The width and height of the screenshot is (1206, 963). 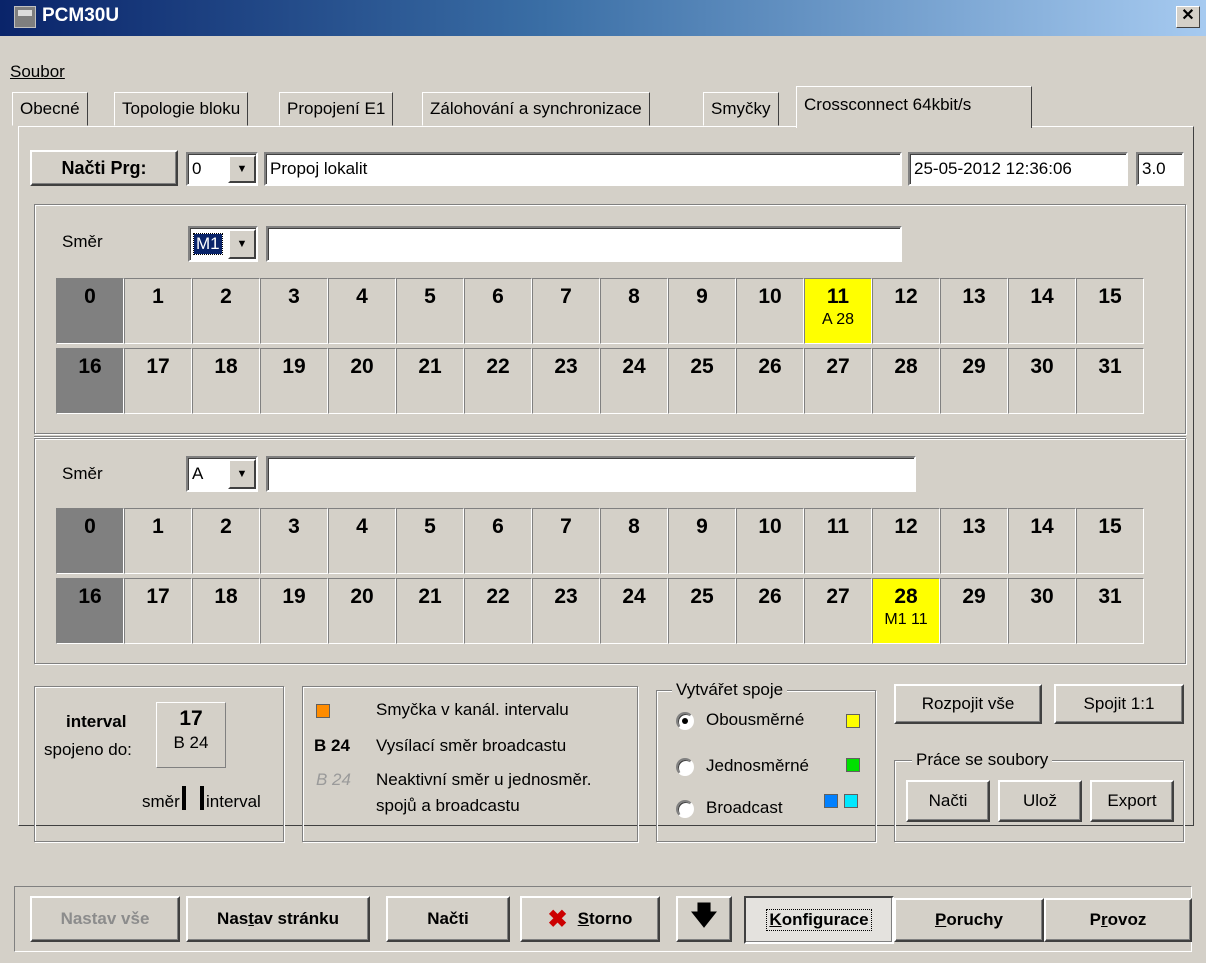 What do you see at coordinates (1118, 920) in the screenshot?
I see `operation-button: Pr ovoz` at bounding box center [1118, 920].